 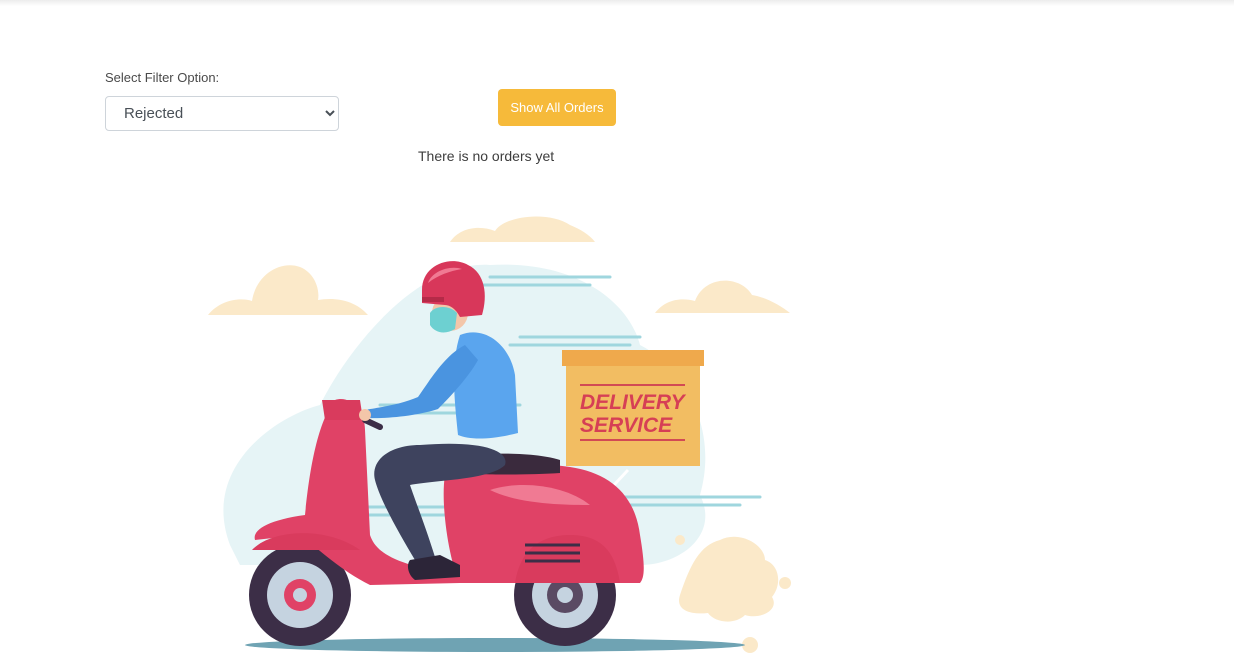 I want to click on cloud-right, so click(x=722, y=296).